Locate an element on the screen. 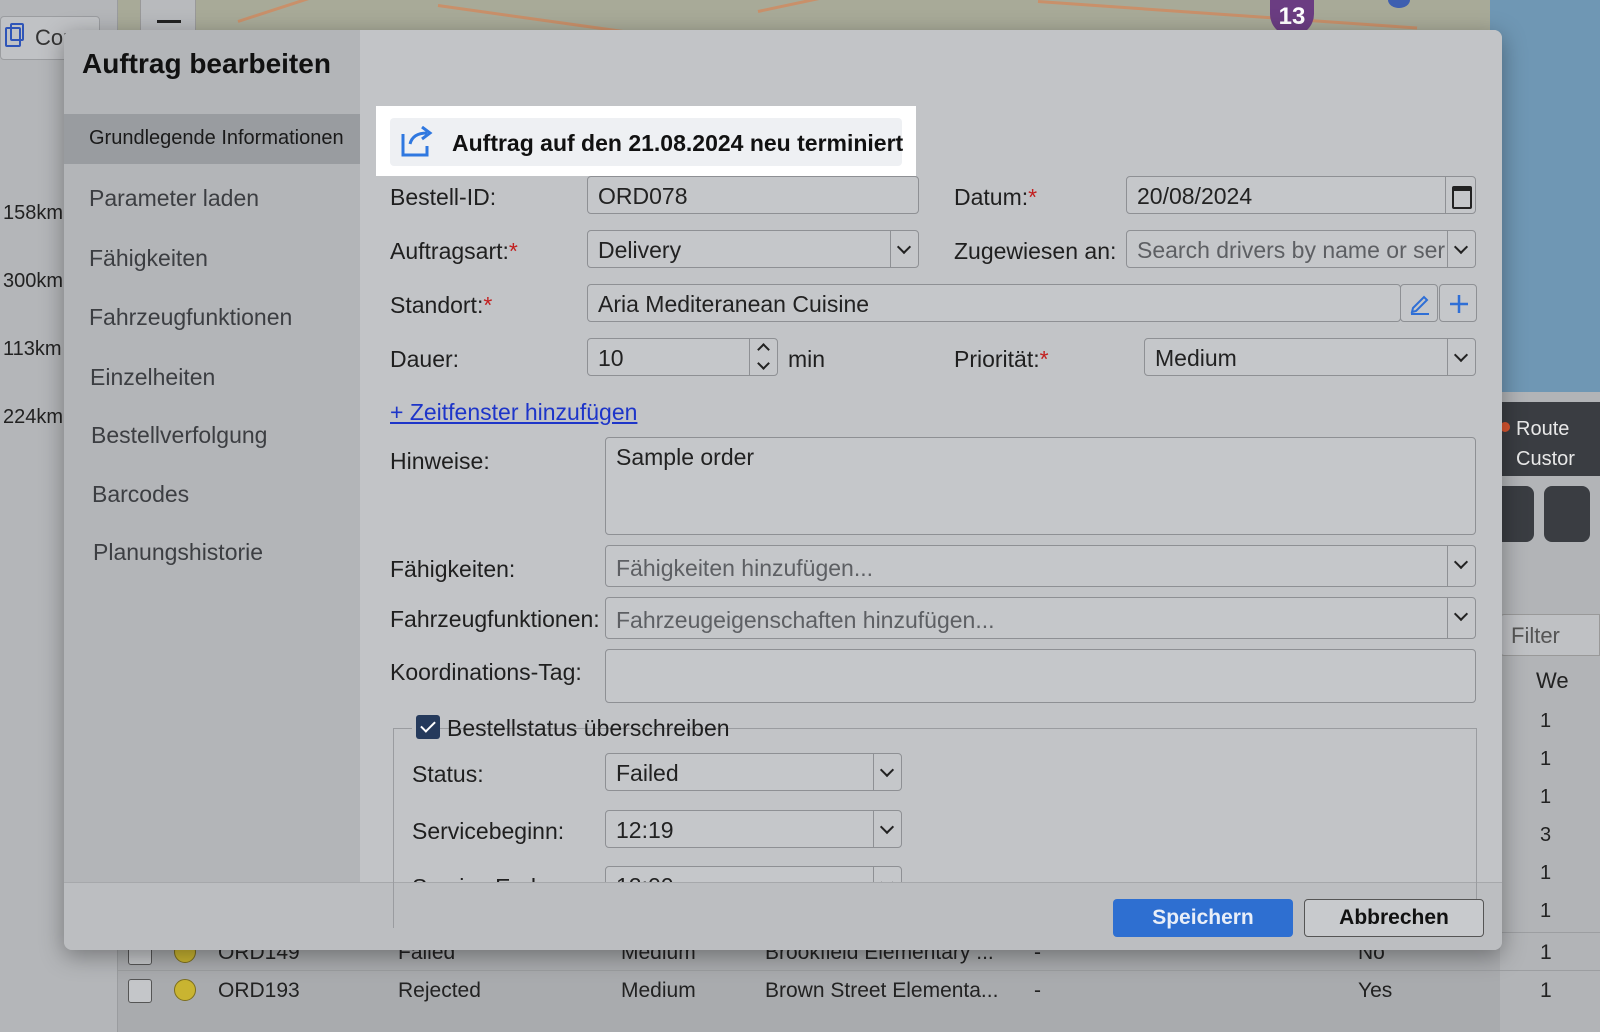 The width and height of the screenshot is (1600, 1032). skills-label: Fähigkeiten: is located at coordinates (453, 569).